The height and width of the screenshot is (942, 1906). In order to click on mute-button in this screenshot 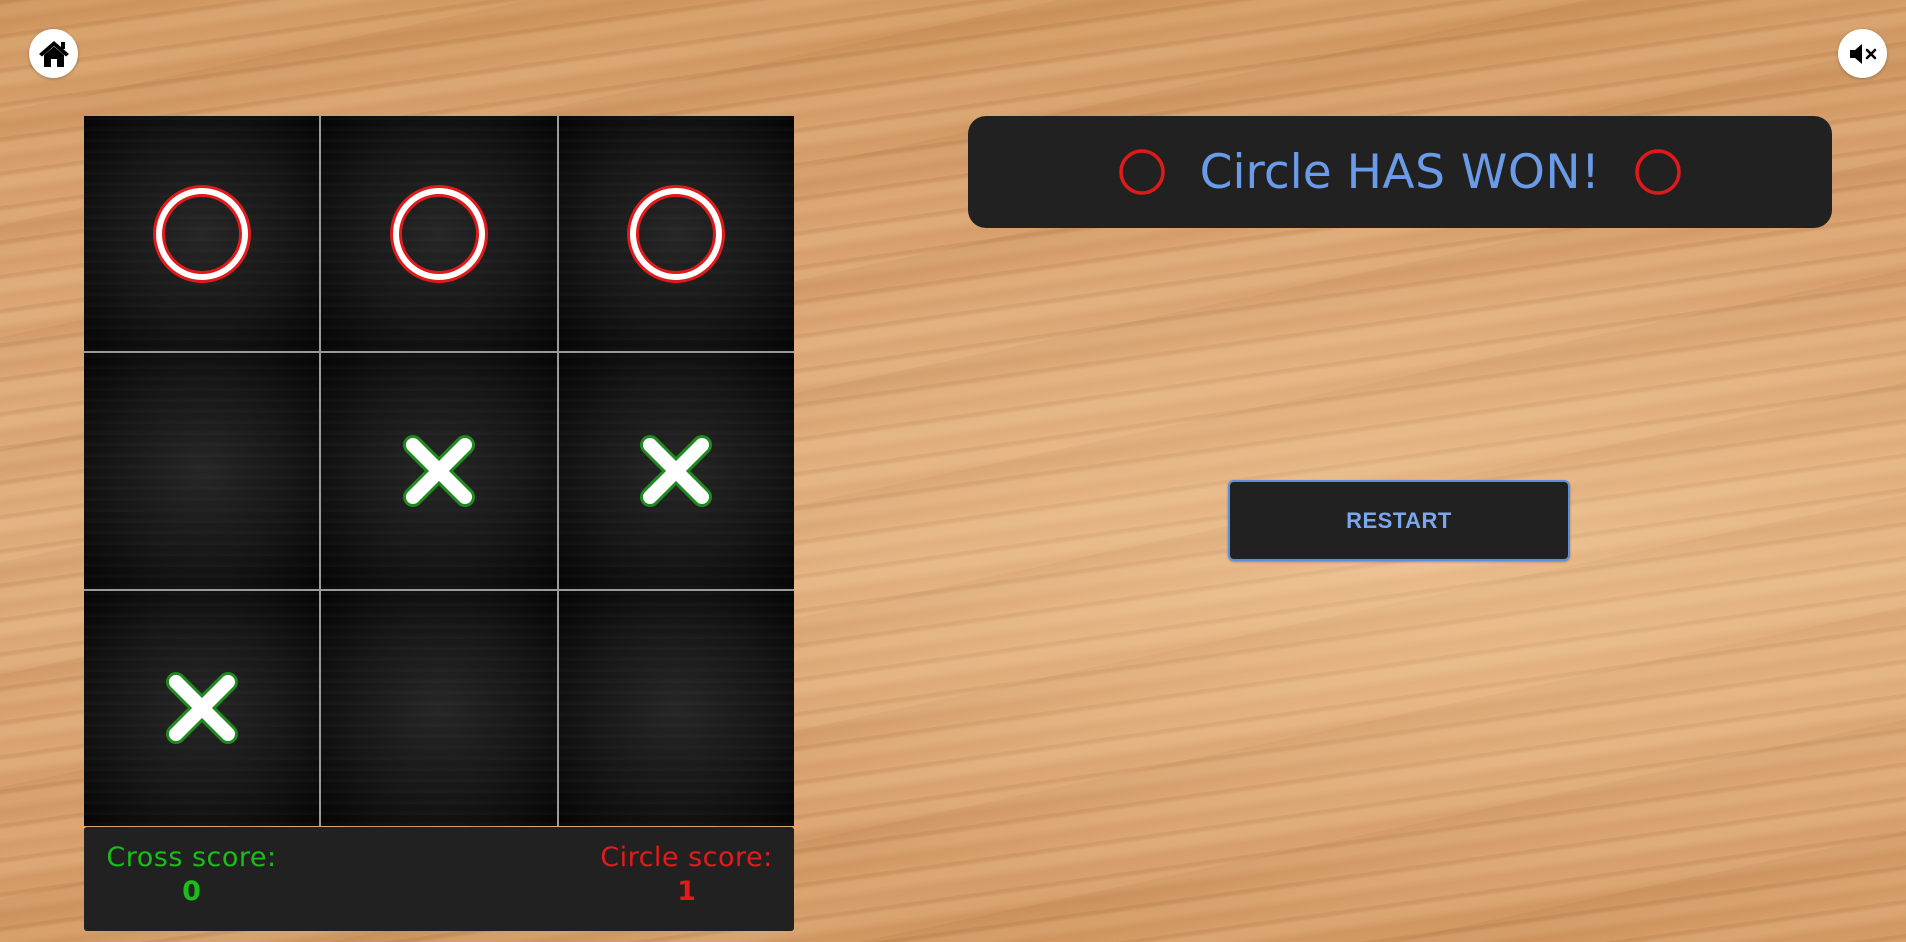, I will do `click(1862, 53)`.